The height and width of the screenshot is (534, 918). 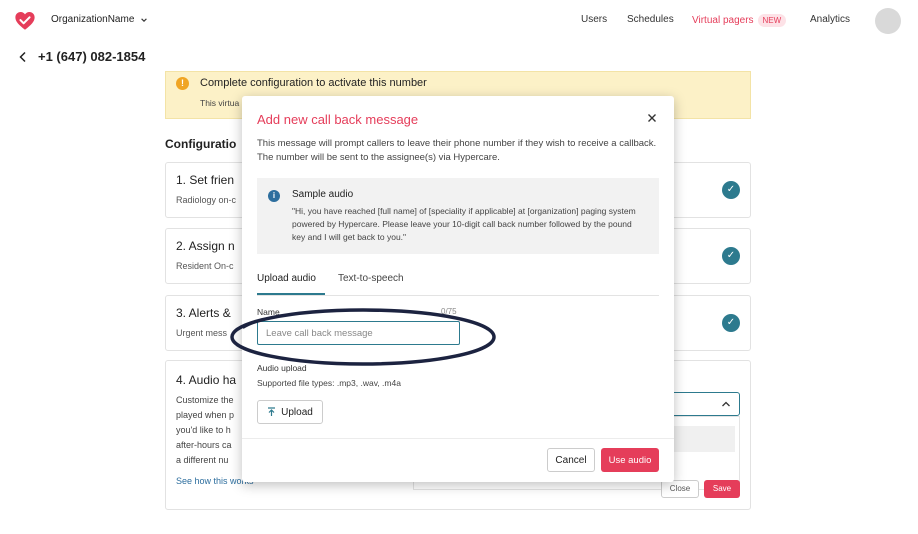 I want to click on configuration-title: Configuratio, so click(x=201, y=144).